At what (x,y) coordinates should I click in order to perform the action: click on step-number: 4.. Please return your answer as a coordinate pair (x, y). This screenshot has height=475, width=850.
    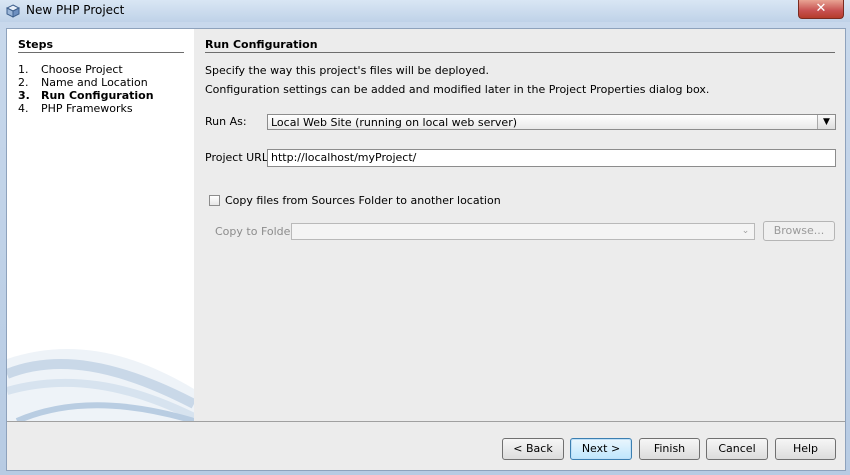
    Looking at the image, I should click on (23, 108).